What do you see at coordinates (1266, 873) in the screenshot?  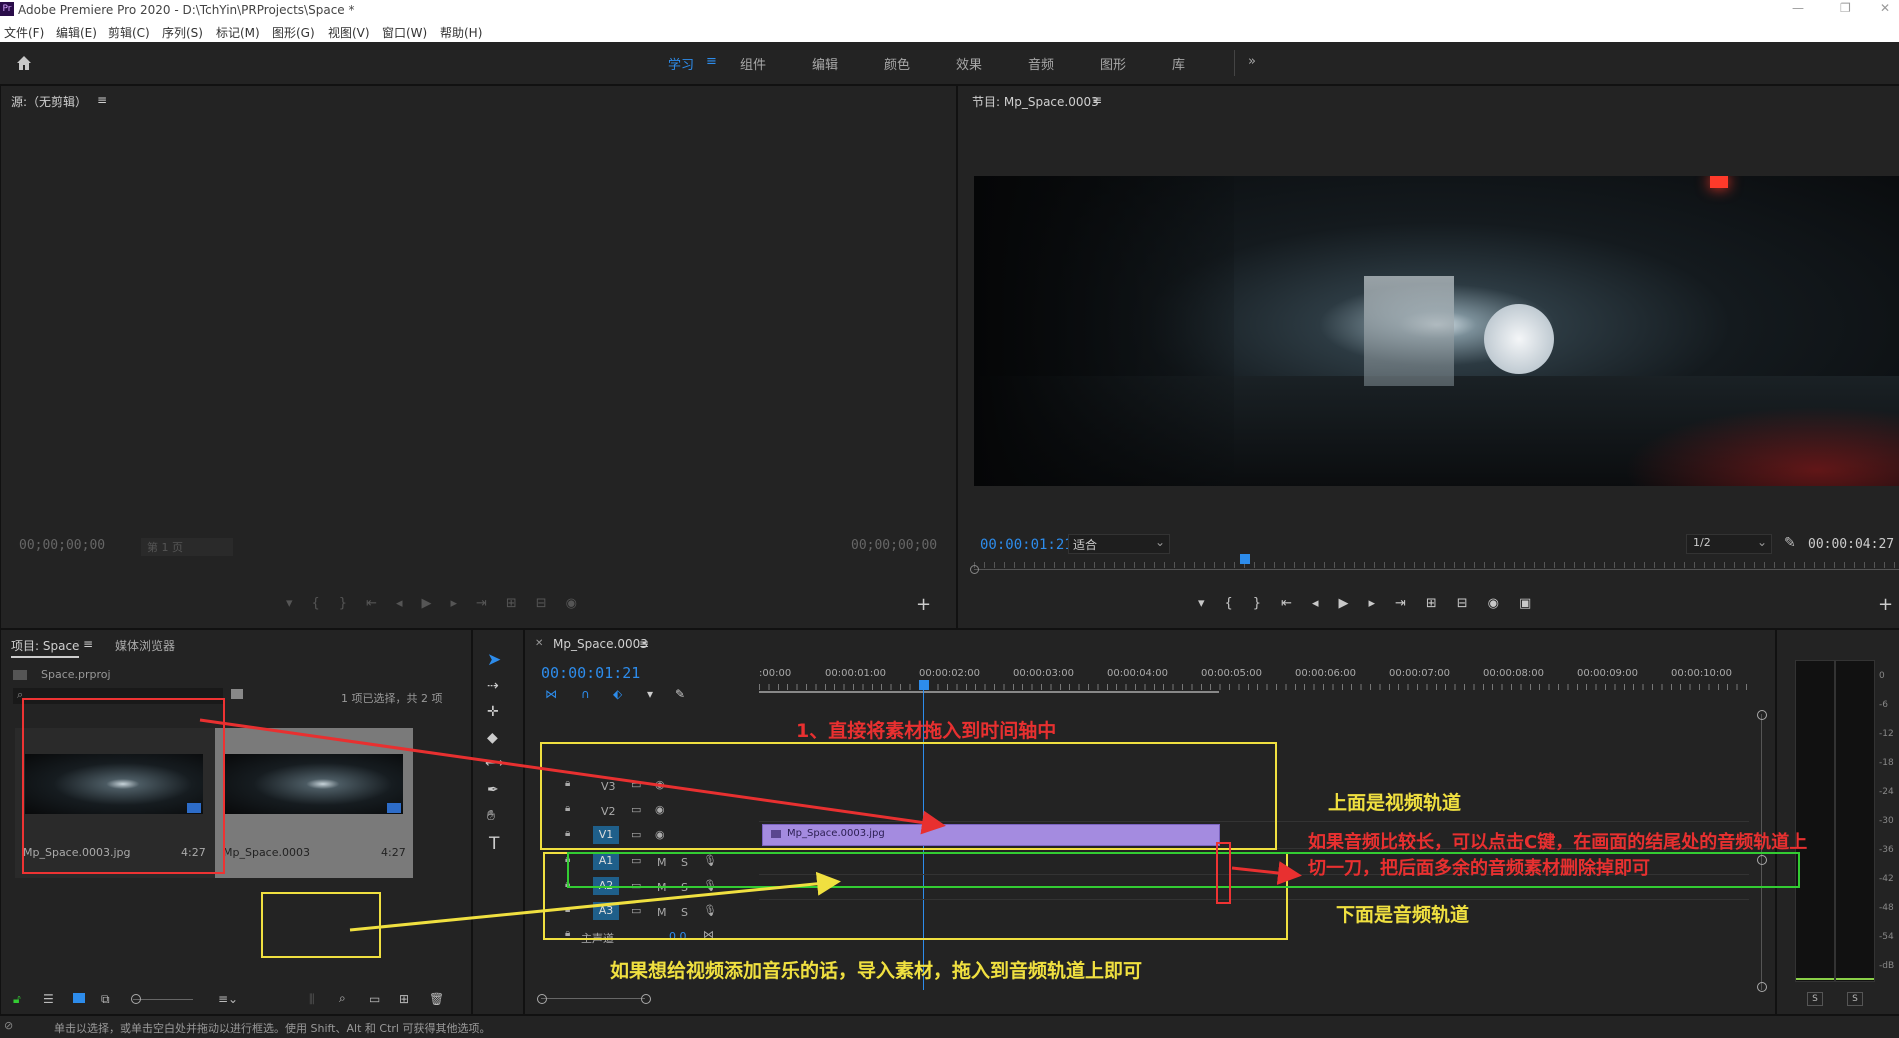 I see `cut-point-arrow` at bounding box center [1266, 873].